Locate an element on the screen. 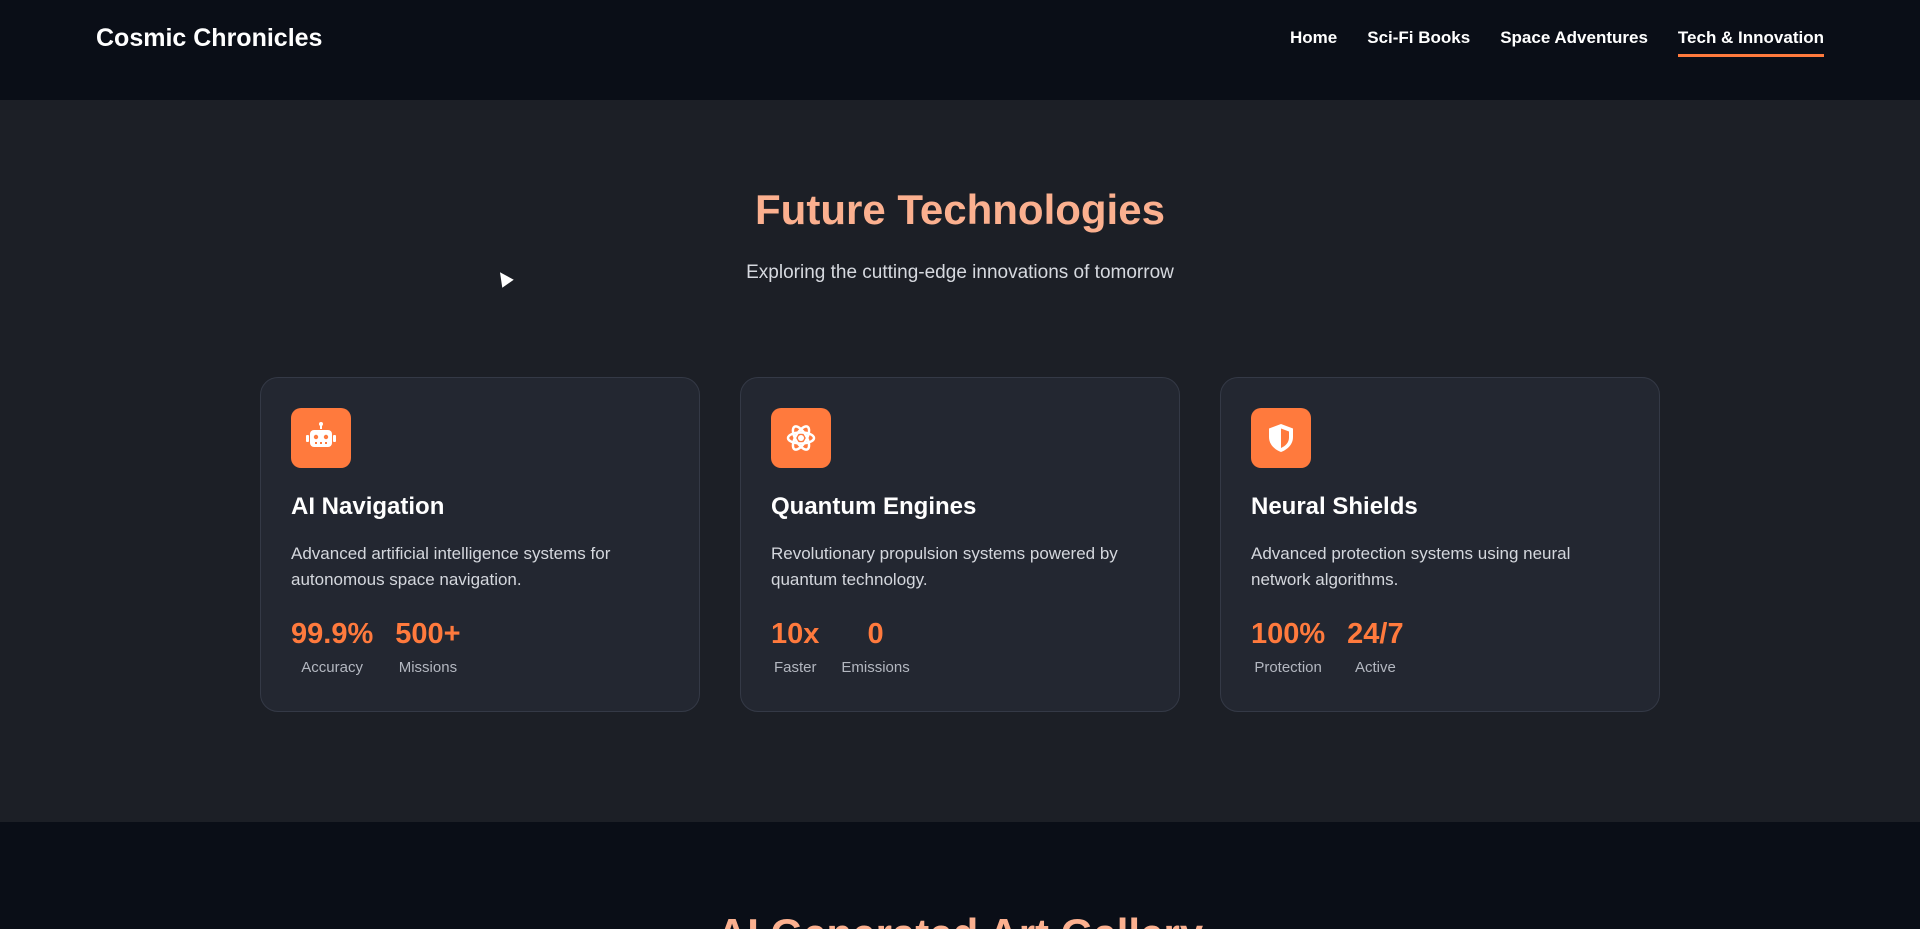 The width and height of the screenshot is (1920, 929). card-title: AI Navigation is located at coordinates (368, 506).